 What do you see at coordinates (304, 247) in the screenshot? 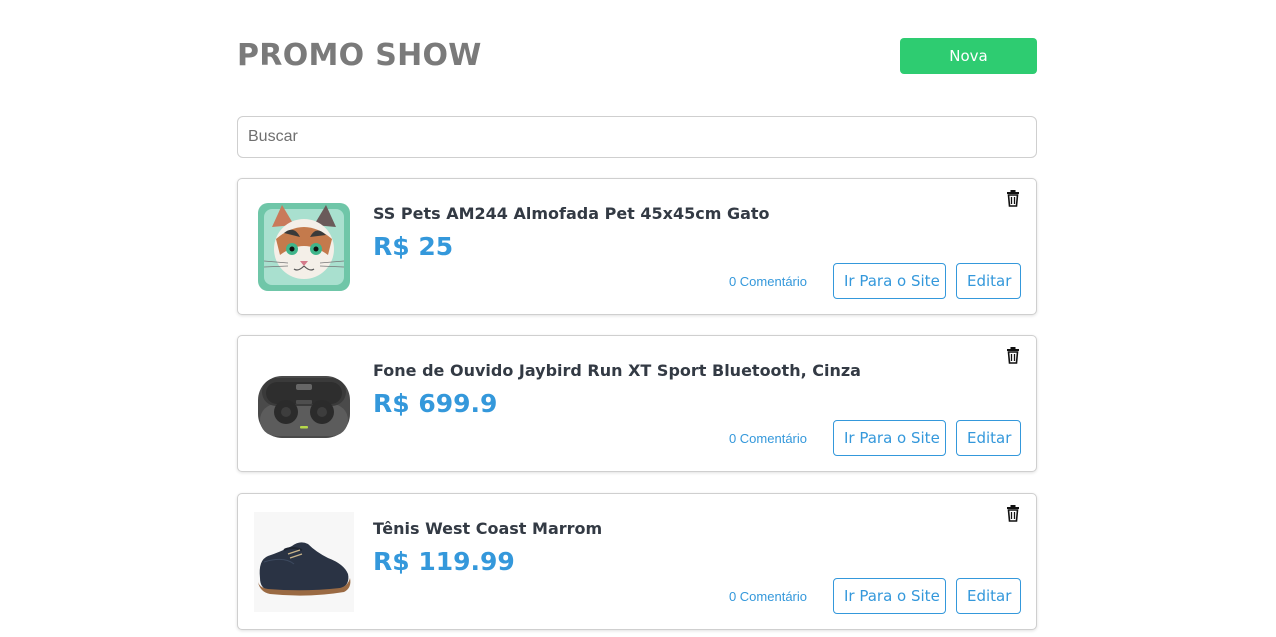
I see `cat-pillow-image` at bounding box center [304, 247].